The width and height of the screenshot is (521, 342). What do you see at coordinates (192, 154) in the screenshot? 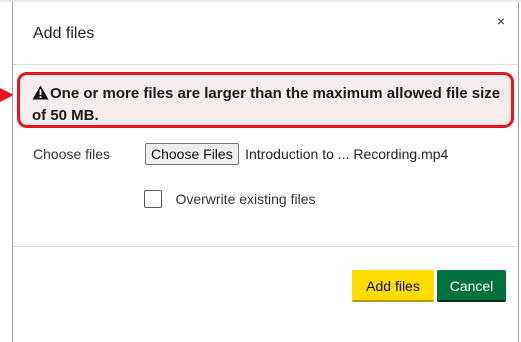
I see `choose-files-button: Choose Files` at bounding box center [192, 154].